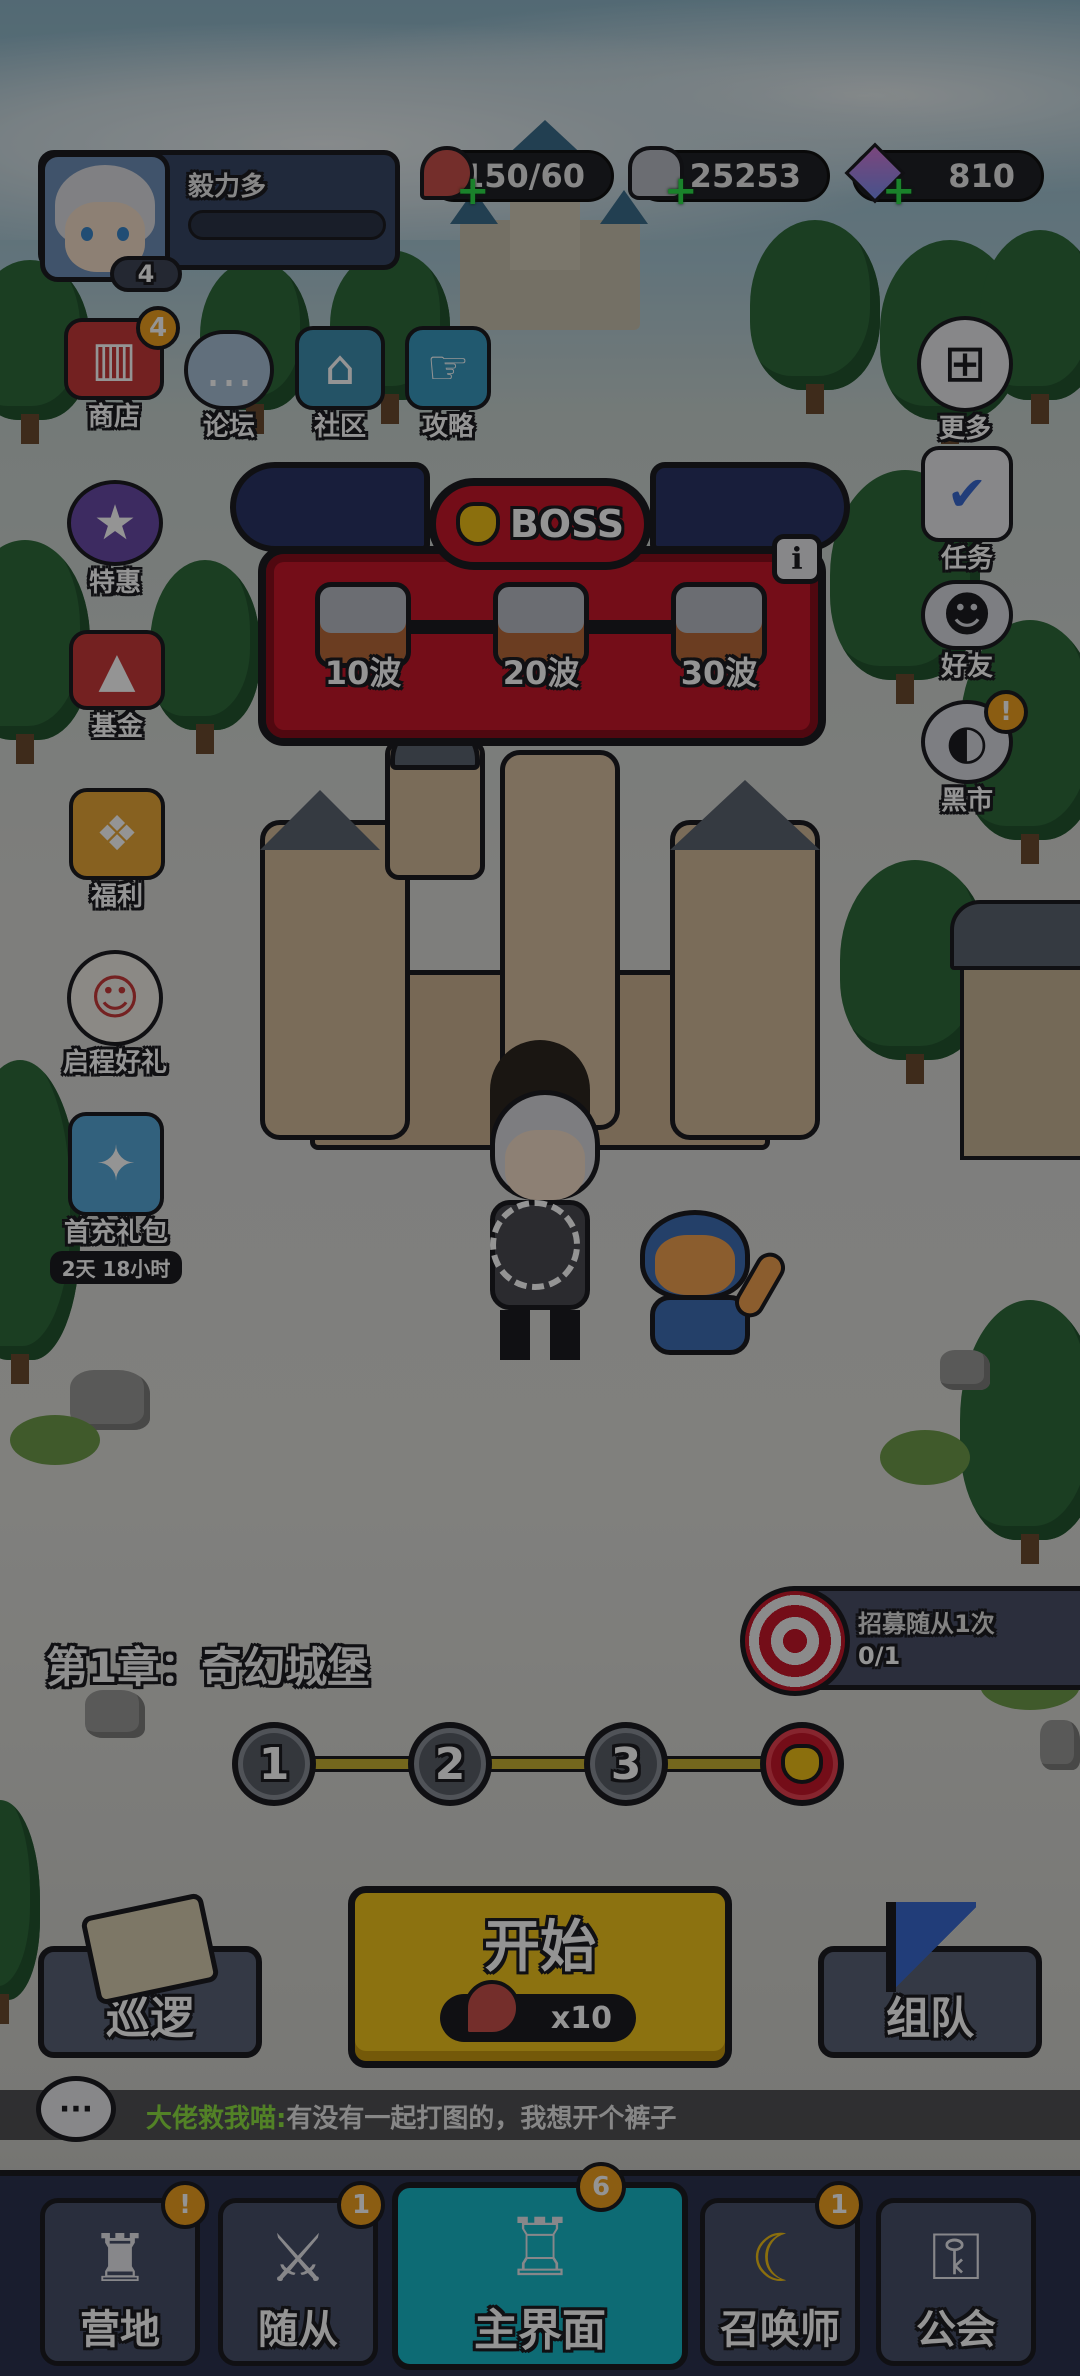  I want to click on main-castle-icon: ♖, so click(540, 2247).